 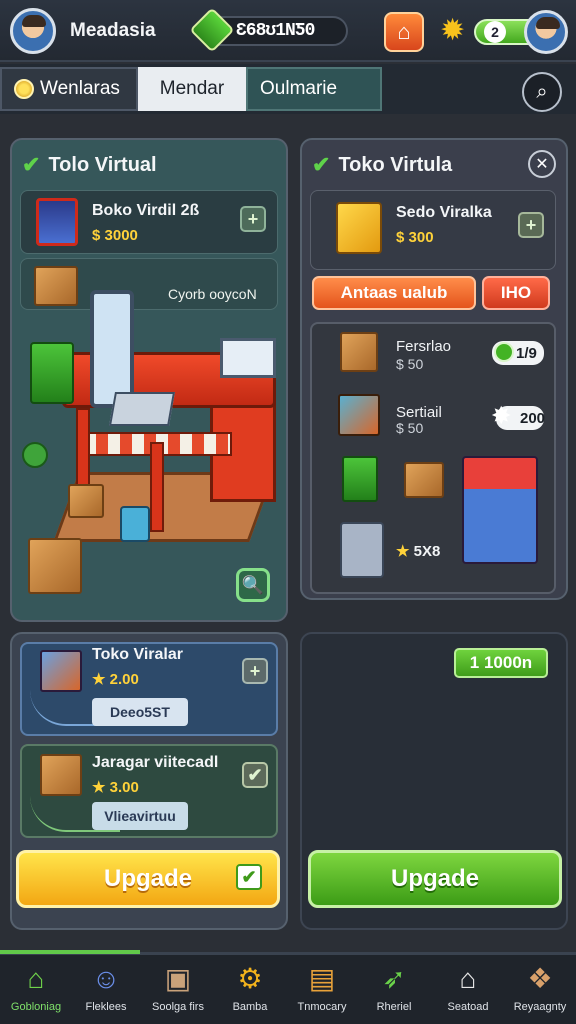 I want to click on price-value: 3.00, so click(x=124, y=787).